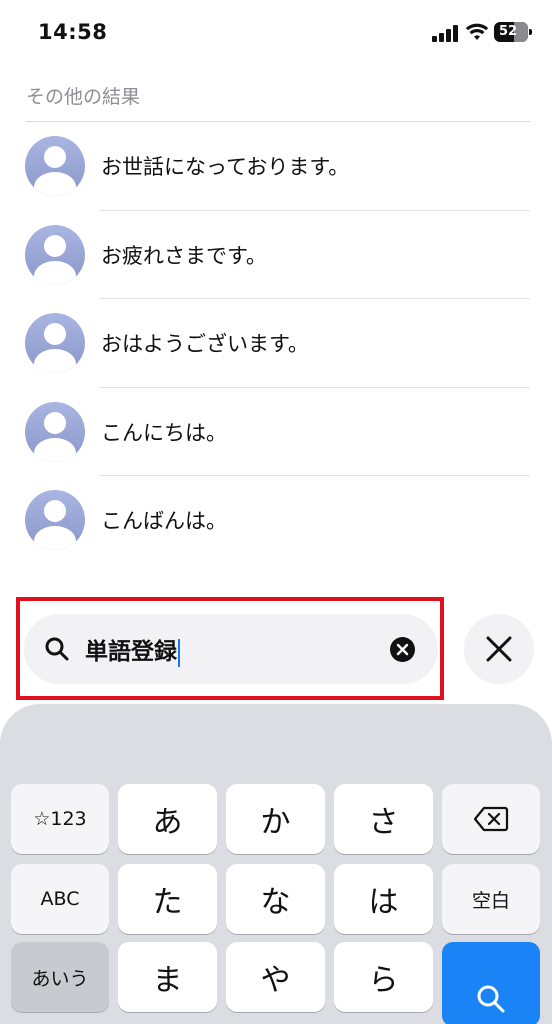 The width and height of the screenshot is (552, 1024). Describe the element at coordinates (225, 167) in the screenshot. I see `list-item-label: お世話になっております。` at that location.